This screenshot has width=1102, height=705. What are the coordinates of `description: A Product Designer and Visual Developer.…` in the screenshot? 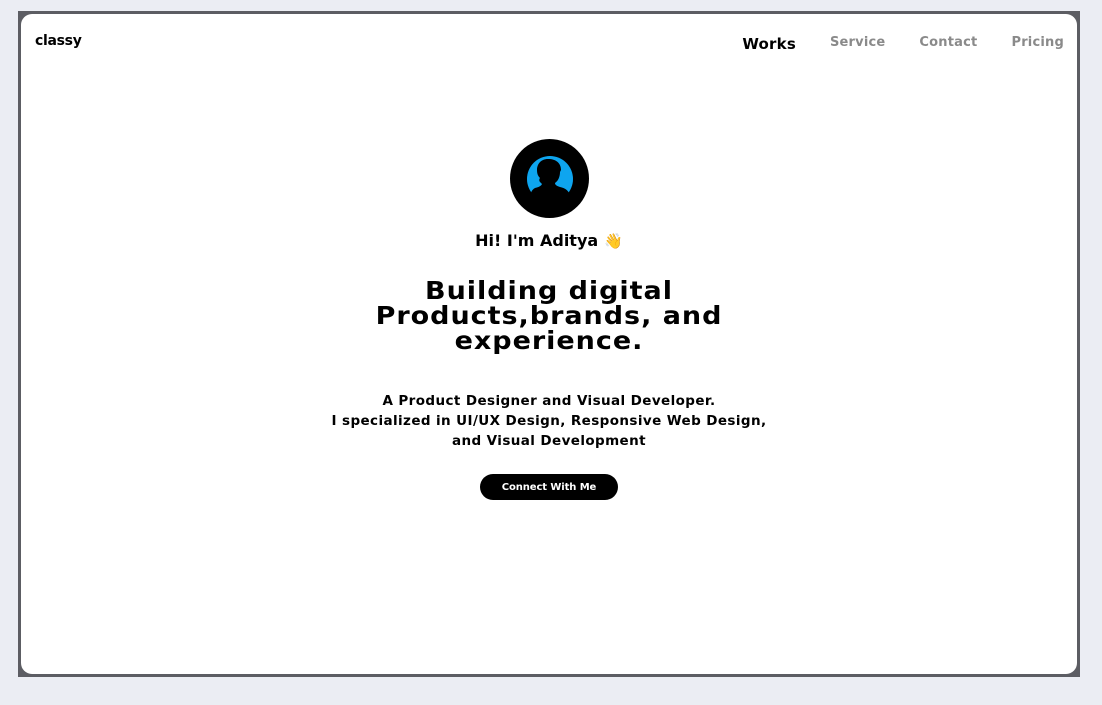 It's located at (549, 421).